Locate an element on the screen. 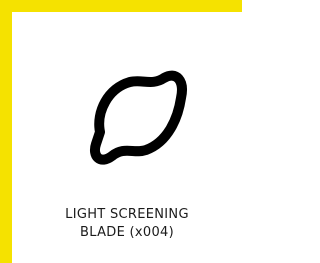 Image resolution: width=320 pixels, height=263 pixels. part-label: LIGHT SCREENING BLADE (x004) is located at coordinates (127, 224).